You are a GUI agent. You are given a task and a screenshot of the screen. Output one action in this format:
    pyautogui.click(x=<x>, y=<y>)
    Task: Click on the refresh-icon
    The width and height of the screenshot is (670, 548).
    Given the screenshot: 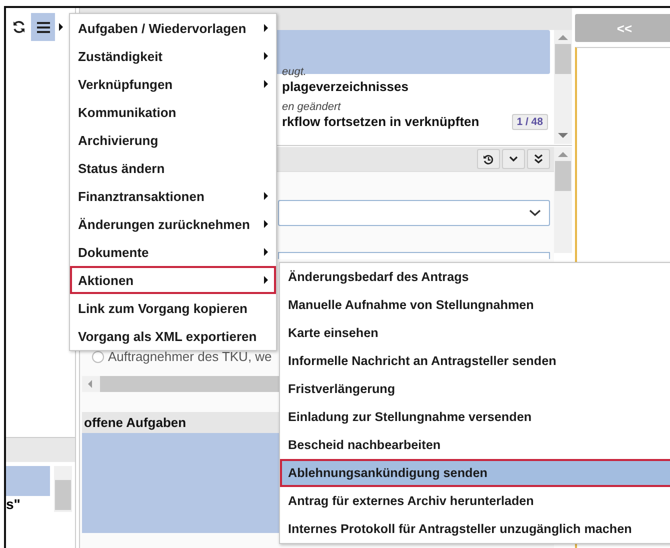 What is the action you would take?
    pyautogui.click(x=19, y=27)
    